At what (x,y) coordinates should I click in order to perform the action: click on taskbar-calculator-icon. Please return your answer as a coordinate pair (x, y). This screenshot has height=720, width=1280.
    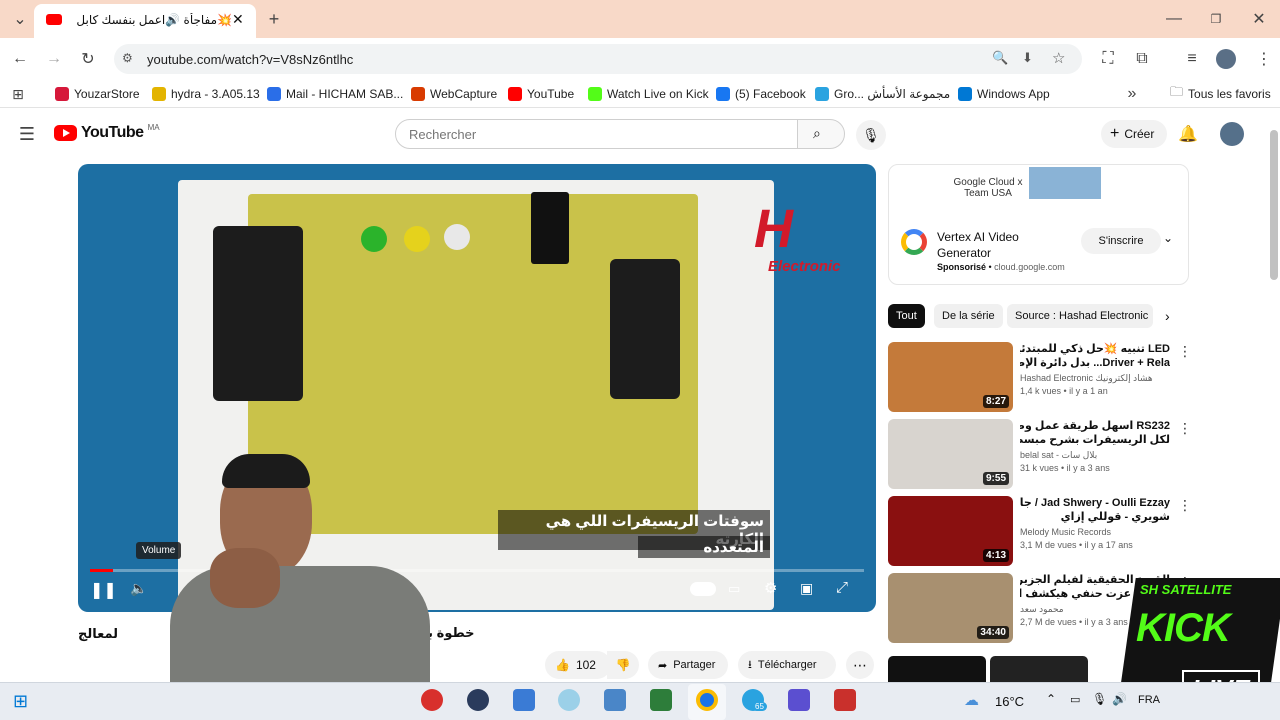
    Looking at the image, I should click on (615, 700).